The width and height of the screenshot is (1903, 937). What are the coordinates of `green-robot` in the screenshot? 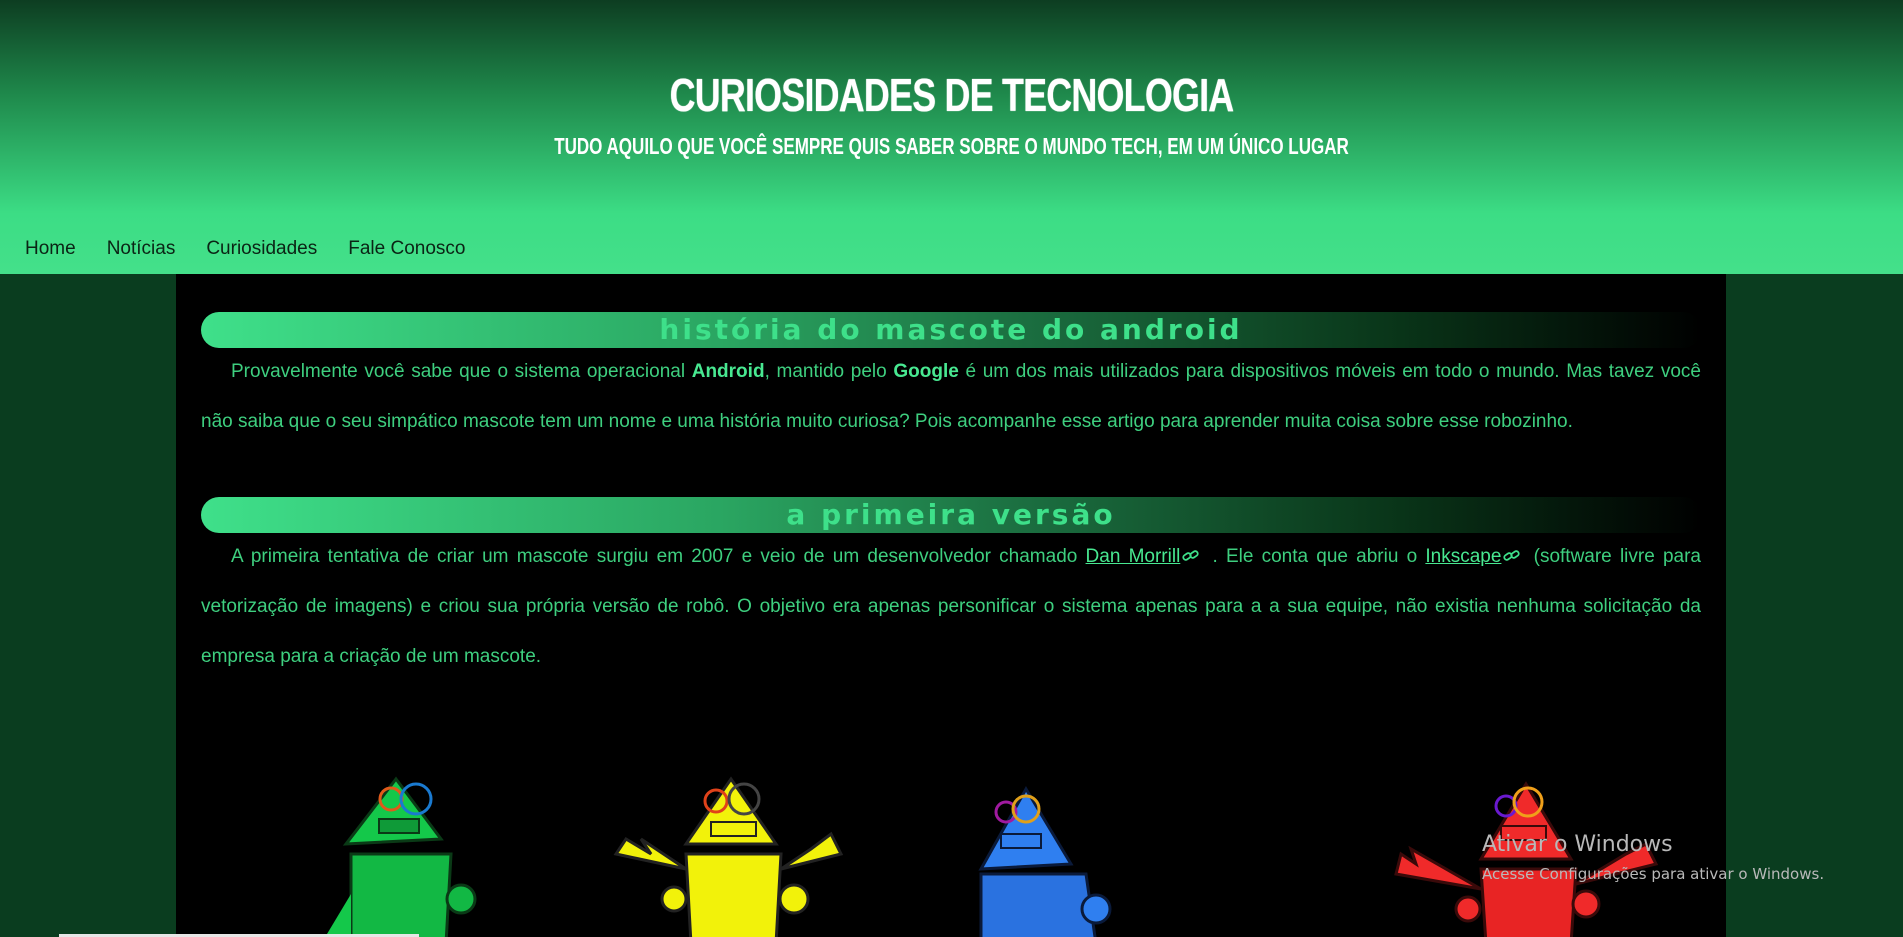 It's located at (401, 856).